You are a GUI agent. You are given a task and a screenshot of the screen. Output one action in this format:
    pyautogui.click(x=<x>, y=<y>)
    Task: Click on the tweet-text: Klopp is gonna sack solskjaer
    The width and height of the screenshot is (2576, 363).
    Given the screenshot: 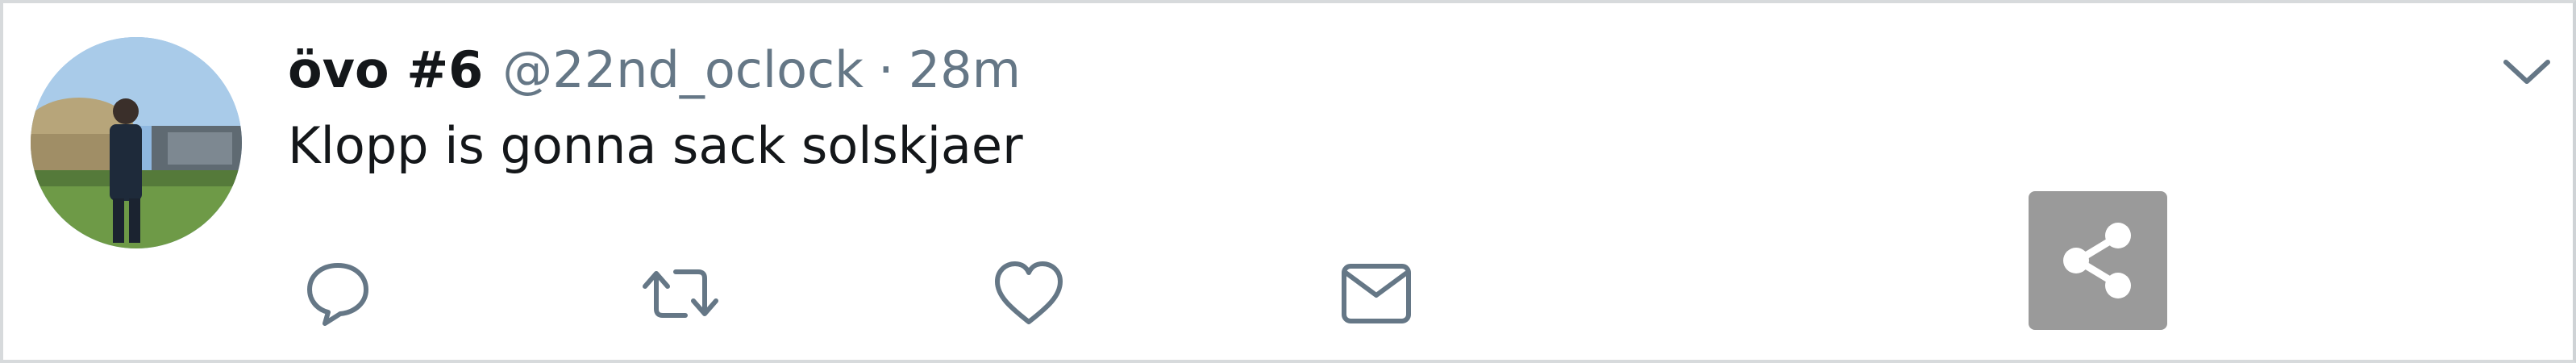 What is the action you would take?
    pyautogui.click(x=655, y=146)
    